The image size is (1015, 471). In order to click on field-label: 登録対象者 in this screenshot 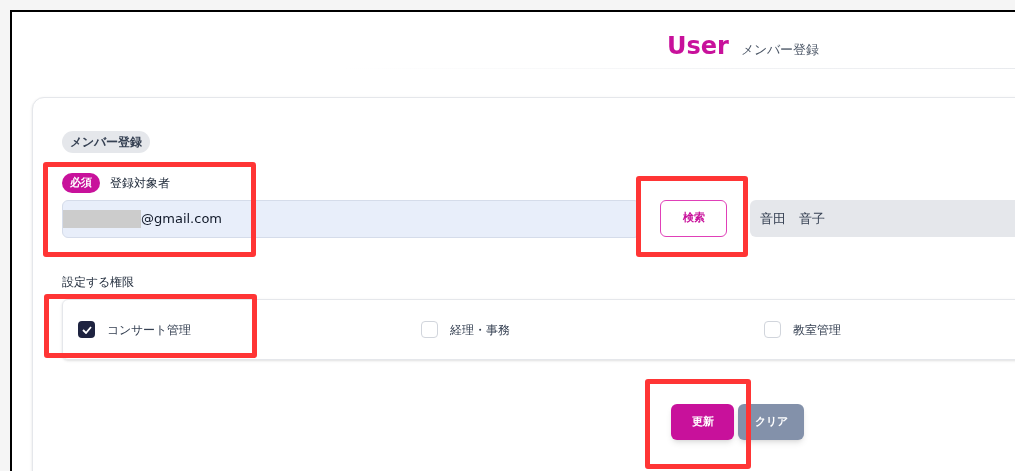, I will do `click(140, 183)`.